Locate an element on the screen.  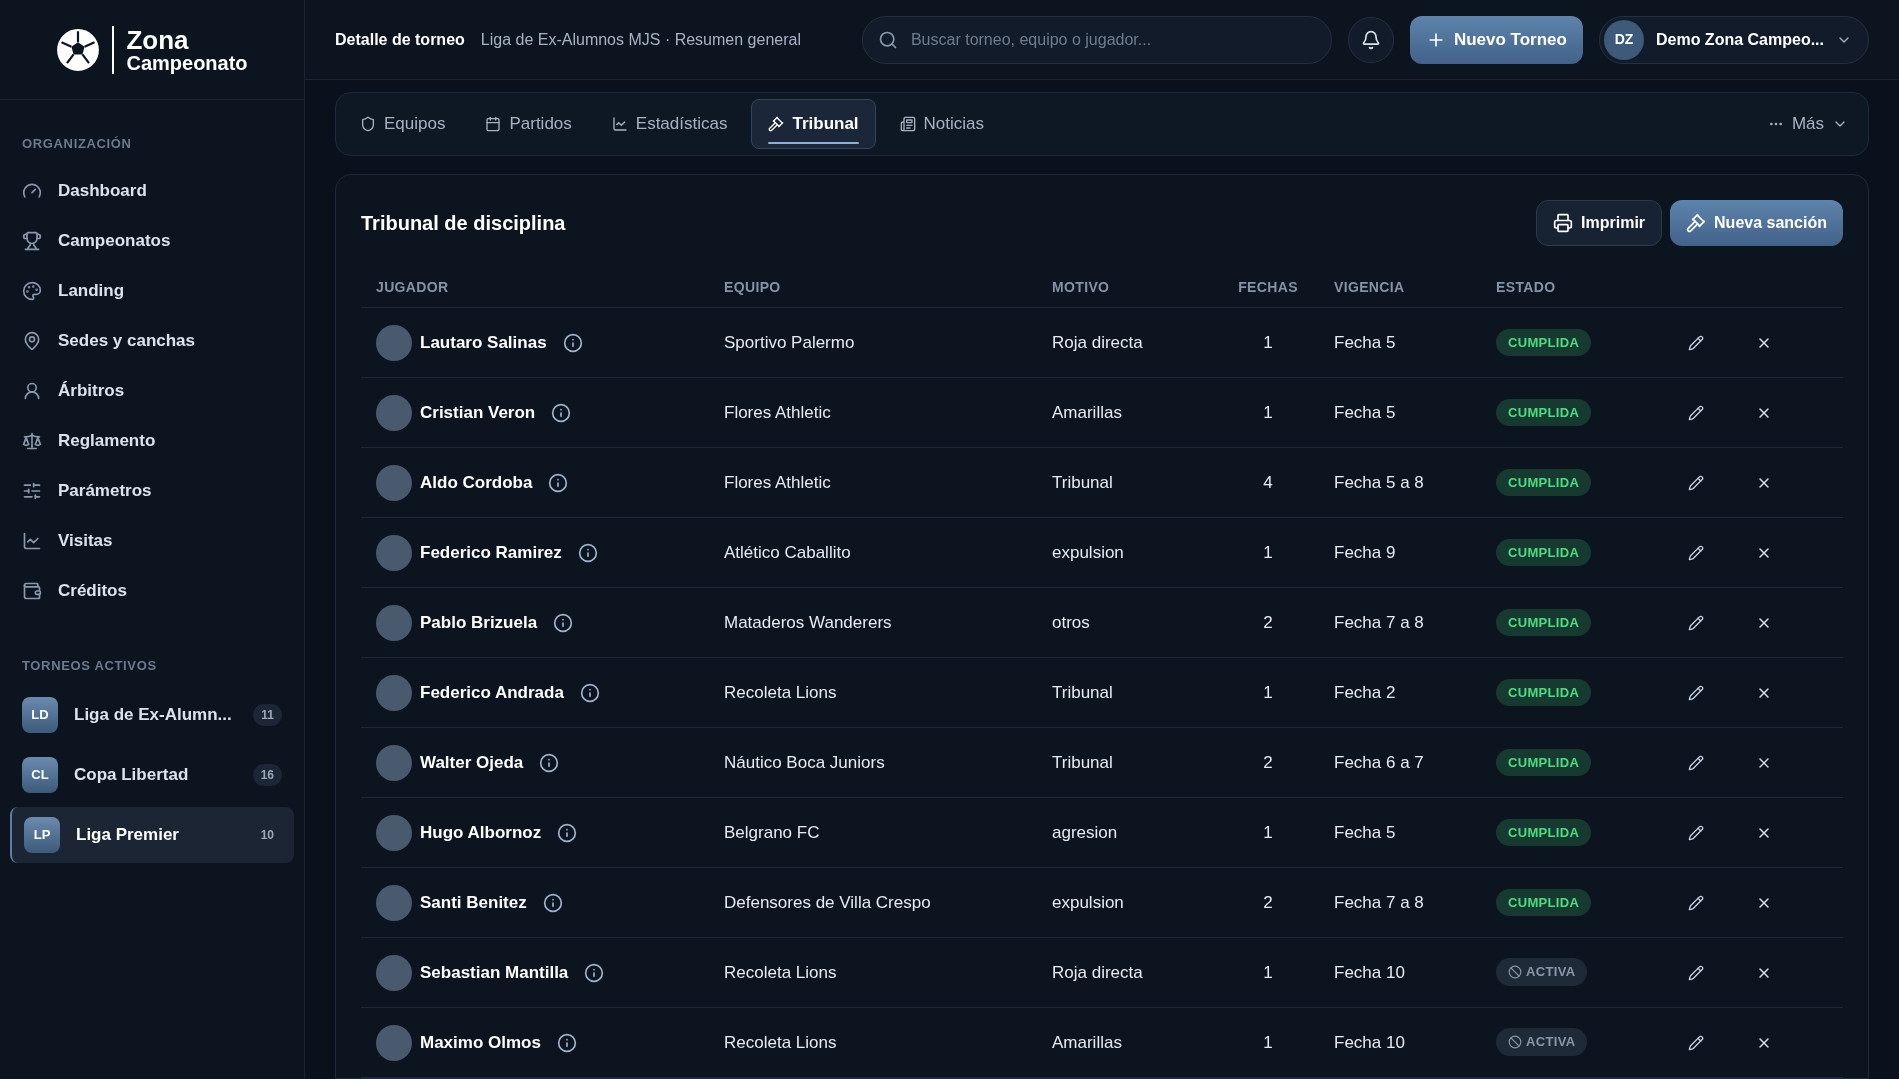
tournament-item: LD Liga de Ex-Alumn... 11 is located at coordinates (152, 715).